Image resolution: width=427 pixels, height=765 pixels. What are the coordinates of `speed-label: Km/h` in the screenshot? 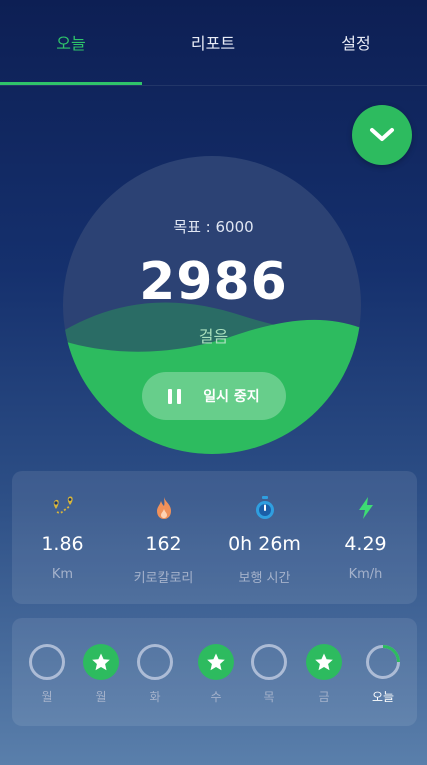 It's located at (365, 574).